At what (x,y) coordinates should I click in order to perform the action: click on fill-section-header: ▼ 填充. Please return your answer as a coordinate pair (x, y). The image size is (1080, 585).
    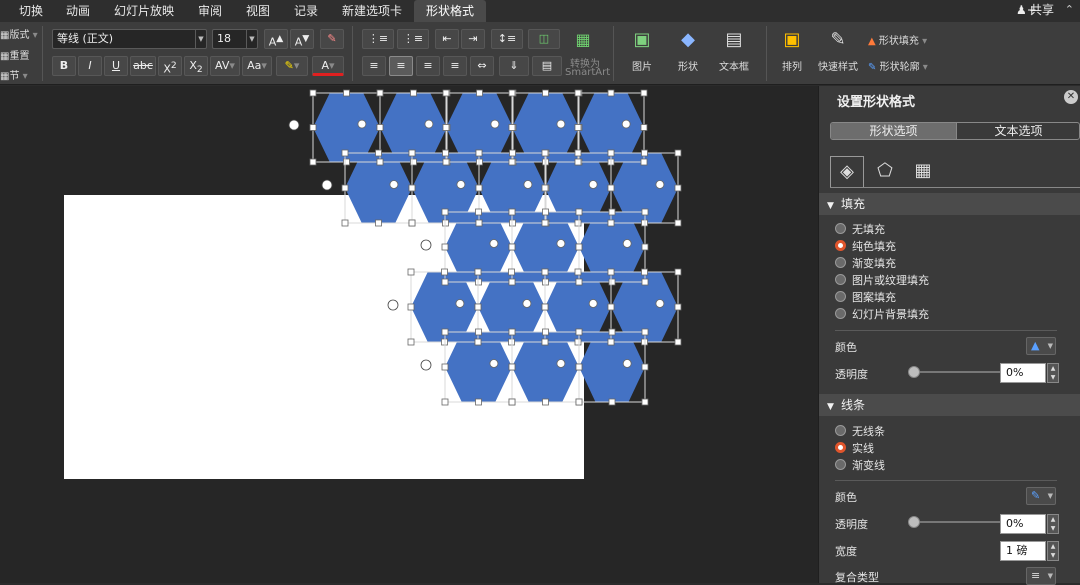
    Looking at the image, I should click on (949, 204).